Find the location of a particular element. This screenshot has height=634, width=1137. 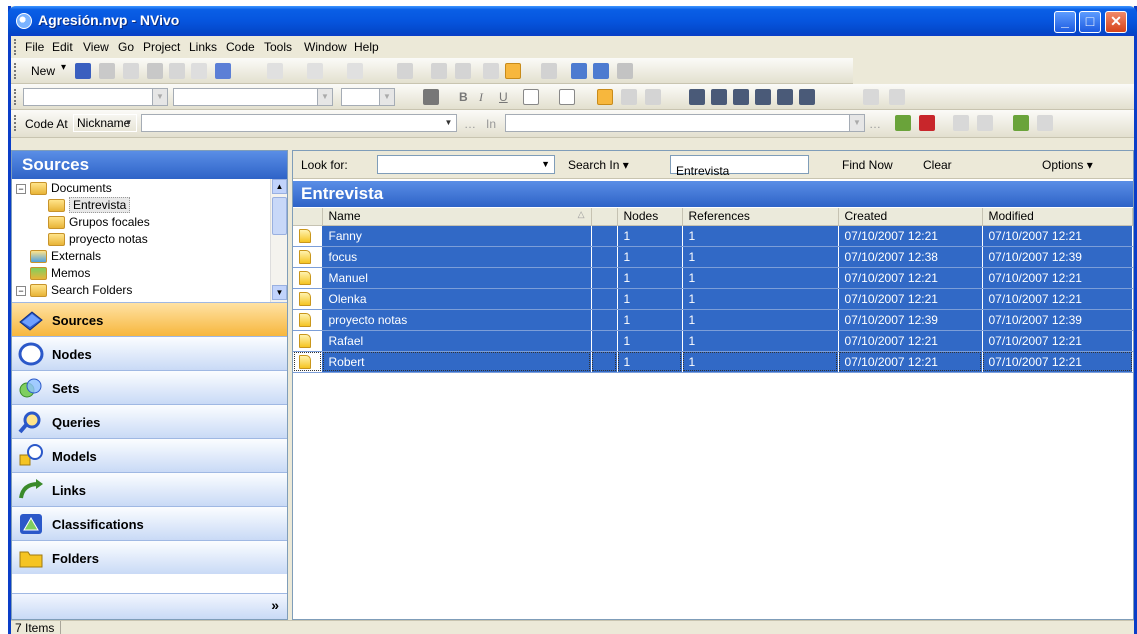

menu-project: Project is located at coordinates (161, 47).